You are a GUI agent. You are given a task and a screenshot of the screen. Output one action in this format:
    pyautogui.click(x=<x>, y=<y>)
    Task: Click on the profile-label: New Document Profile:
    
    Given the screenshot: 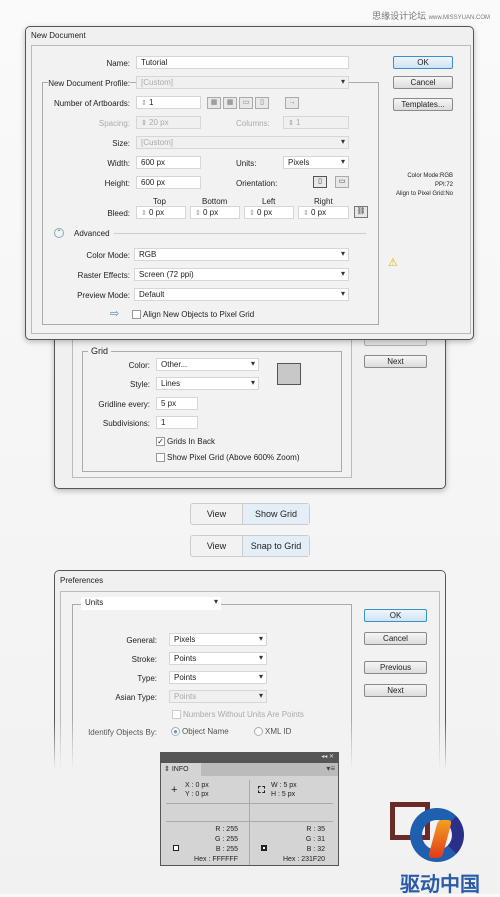 What is the action you would take?
    pyautogui.click(x=89, y=83)
    